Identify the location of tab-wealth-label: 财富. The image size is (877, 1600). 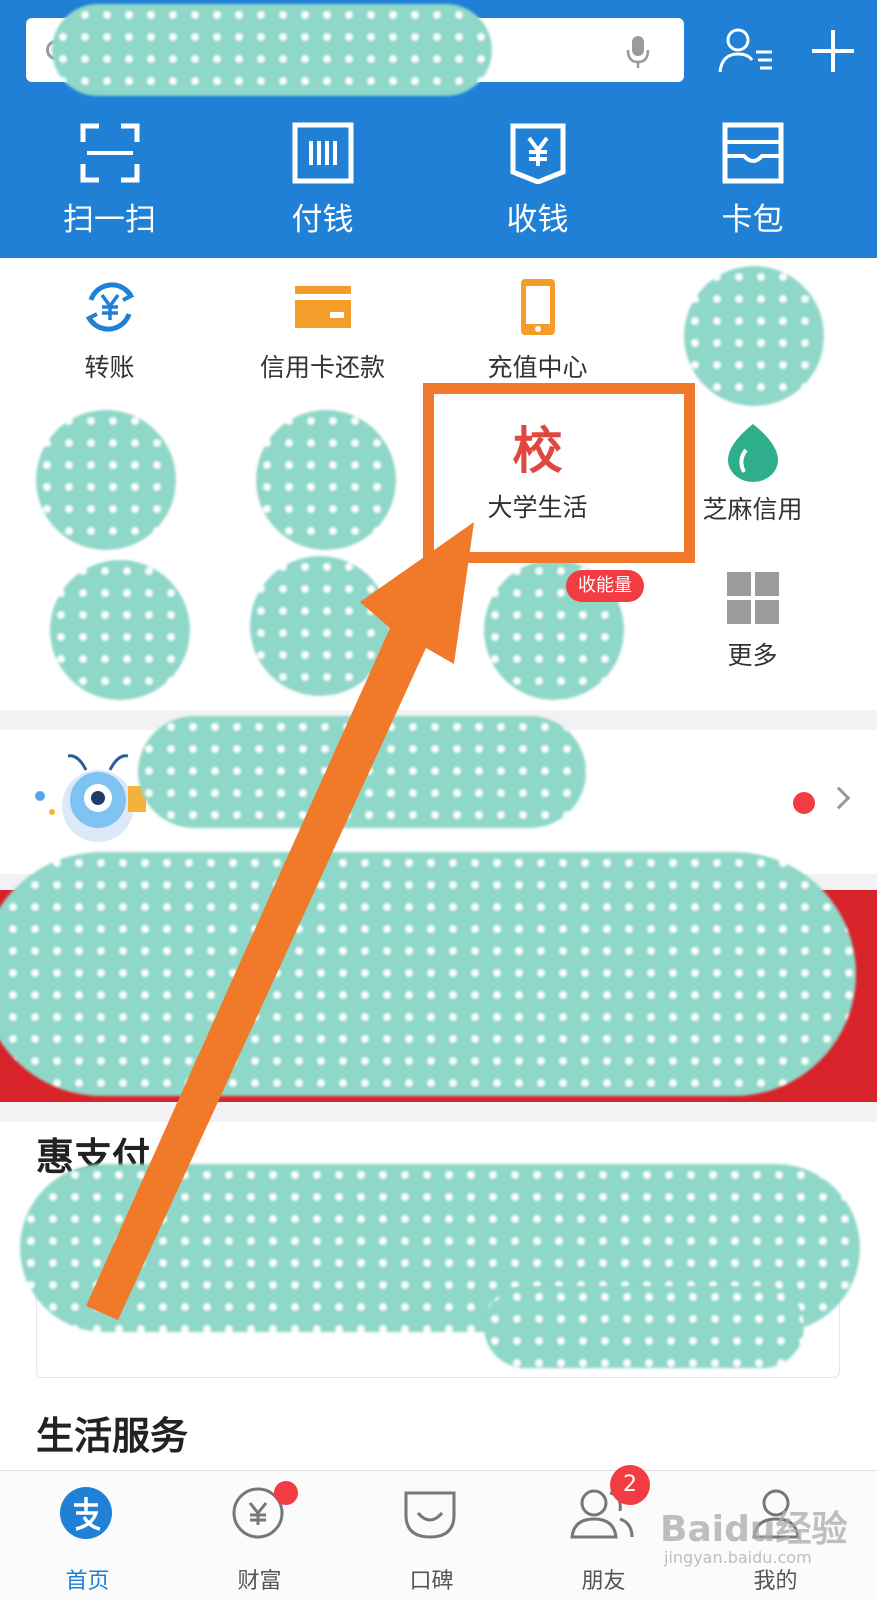
(259, 1581).